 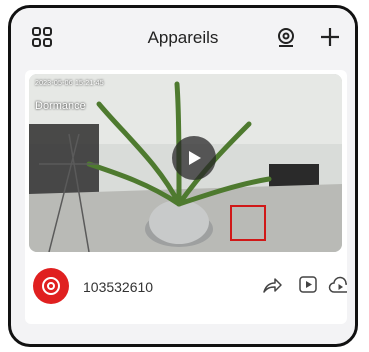 I want to click on device-name: 103532610, so click(x=118, y=287).